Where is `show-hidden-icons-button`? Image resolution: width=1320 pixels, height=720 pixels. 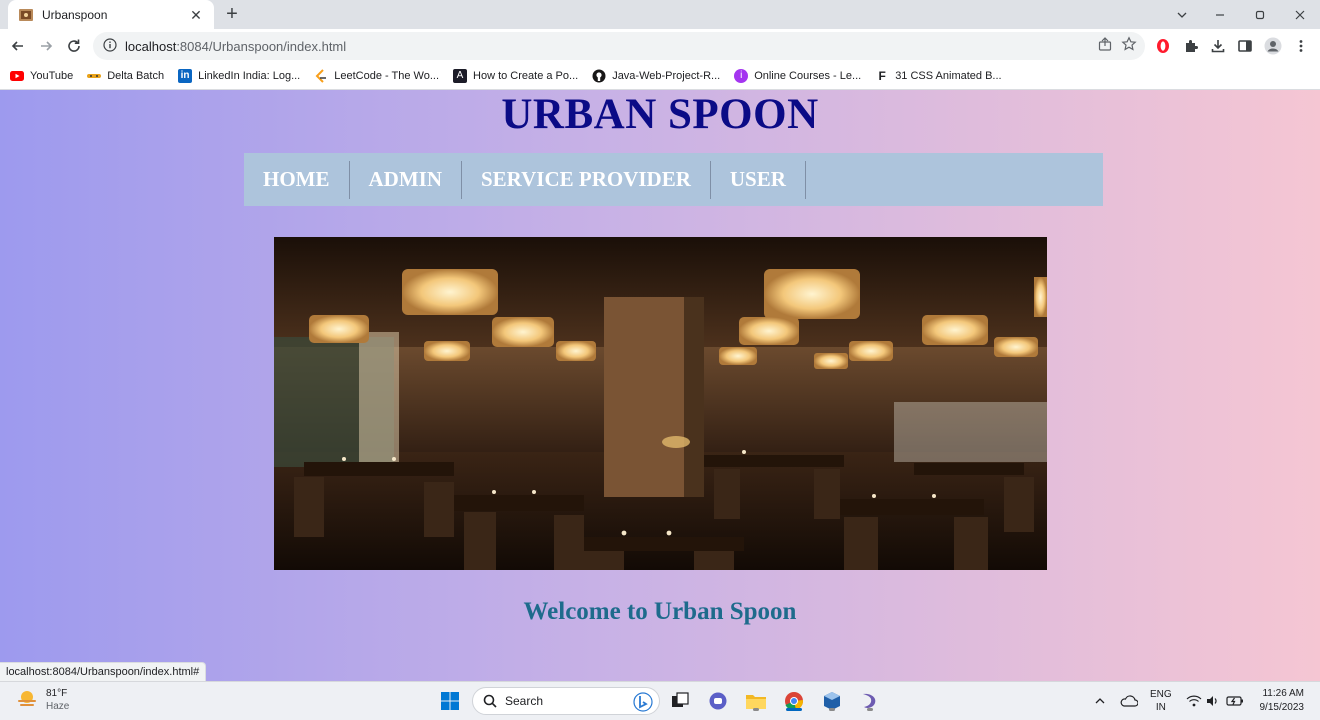
show-hidden-icons-button is located at coordinates (1100, 701).